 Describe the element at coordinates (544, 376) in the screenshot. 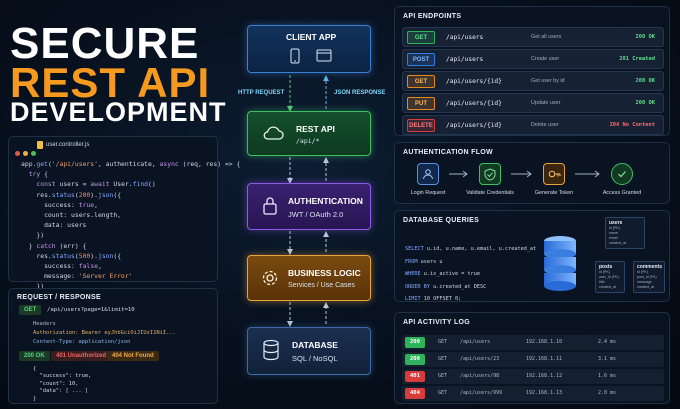

I see `log-ip: 192.168.1.12` at that location.